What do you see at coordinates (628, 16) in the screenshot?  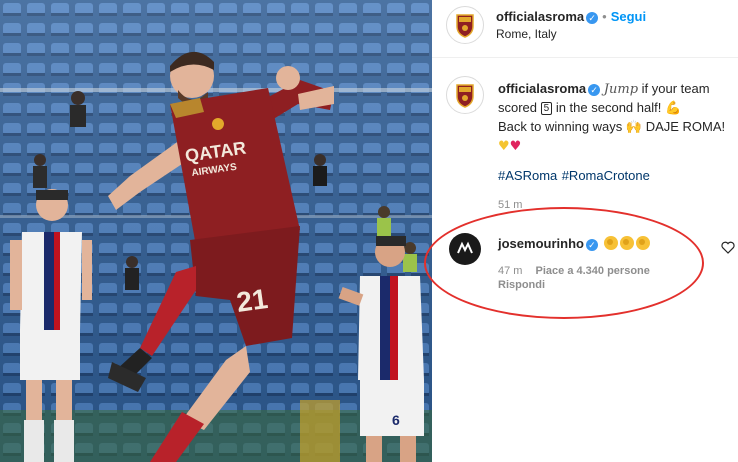 I see `follow-button: Segui` at bounding box center [628, 16].